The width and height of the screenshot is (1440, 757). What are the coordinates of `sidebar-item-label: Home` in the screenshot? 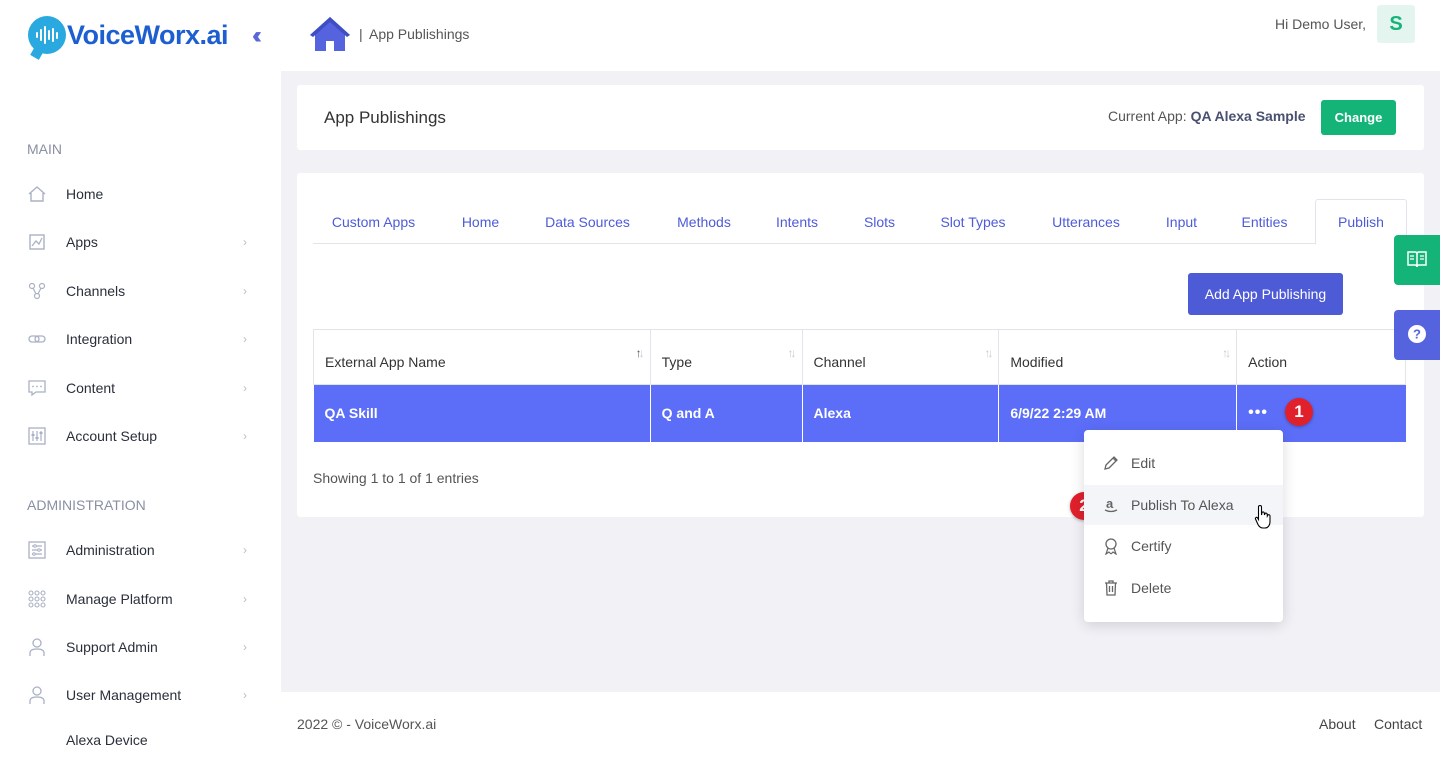 It's located at (85, 194).